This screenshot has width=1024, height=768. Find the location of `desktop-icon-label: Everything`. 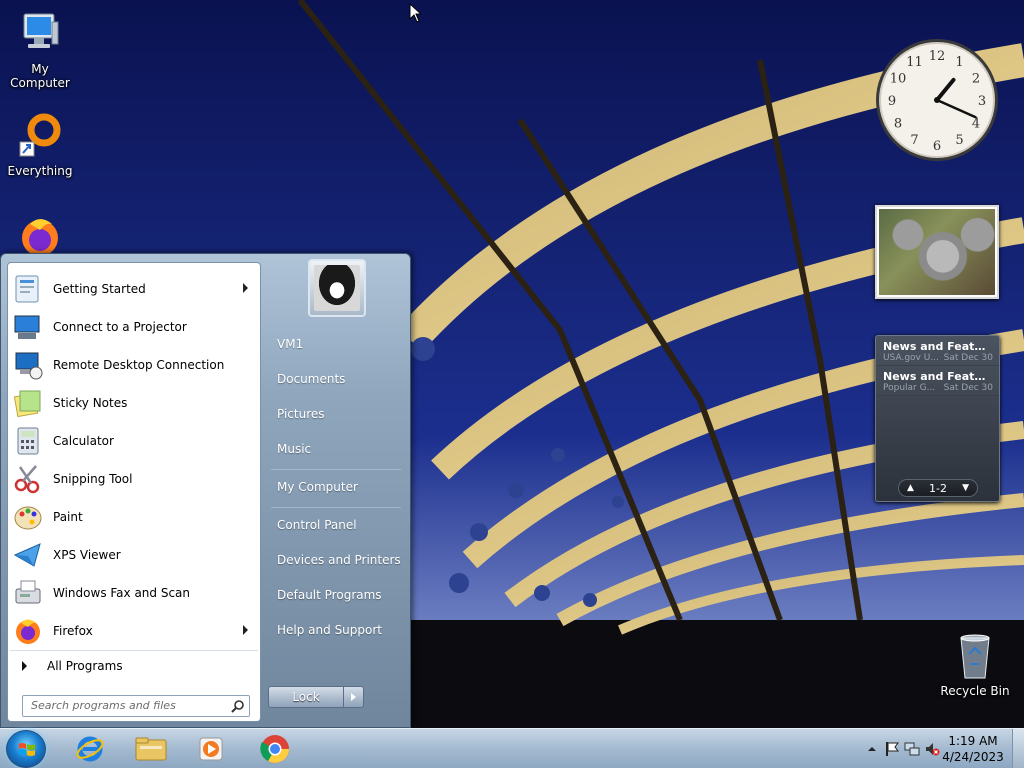

desktop-icon-label: Everything is located at coordinates (40, 171).